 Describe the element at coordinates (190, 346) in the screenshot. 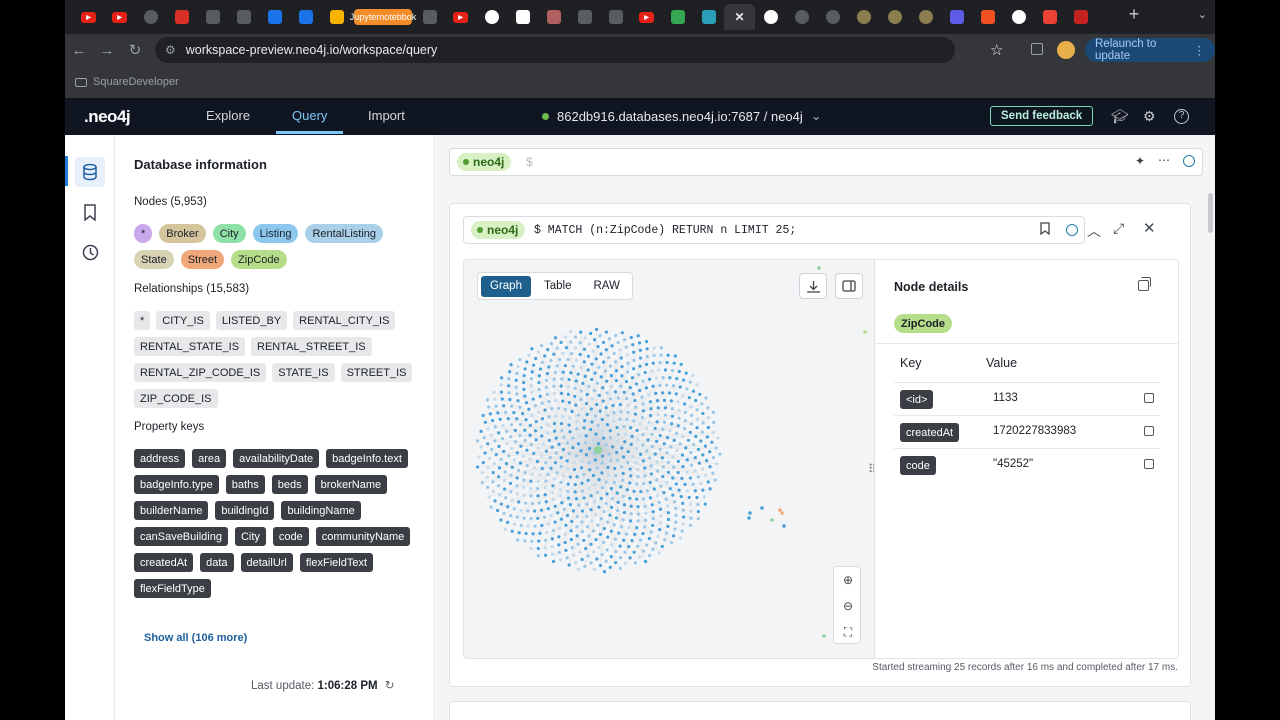

I see `relationship-chip: RENTAL_STATE_IS` at that location.